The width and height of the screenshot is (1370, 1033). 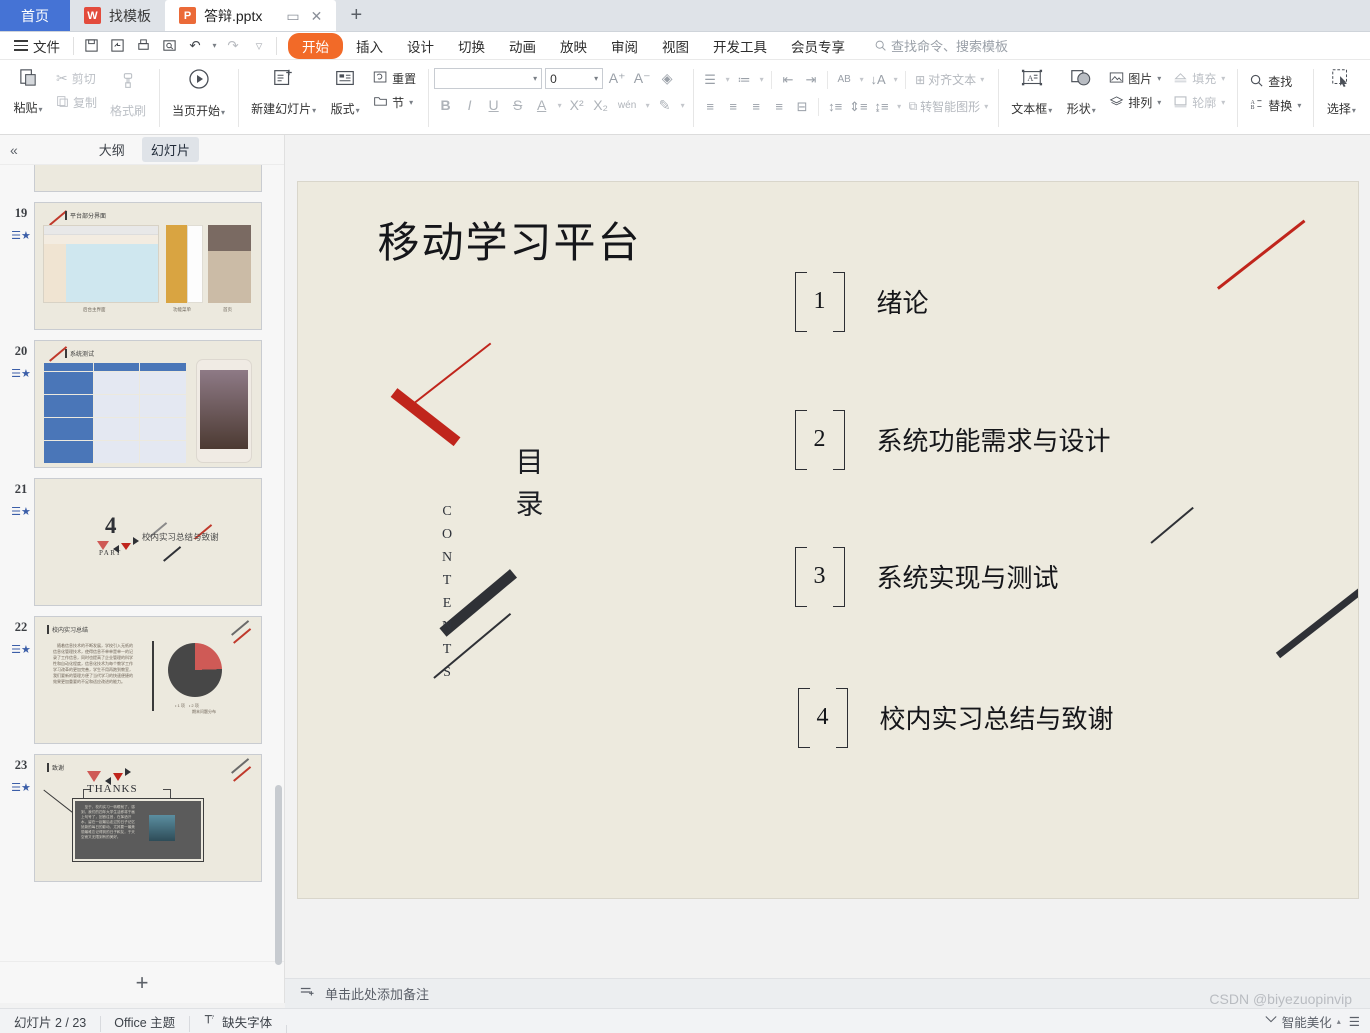 What do you see at coordinates (835, 106) in the screenshot?
I see `line-spacing-button: ↕≡` at bounding box center [835, 106].